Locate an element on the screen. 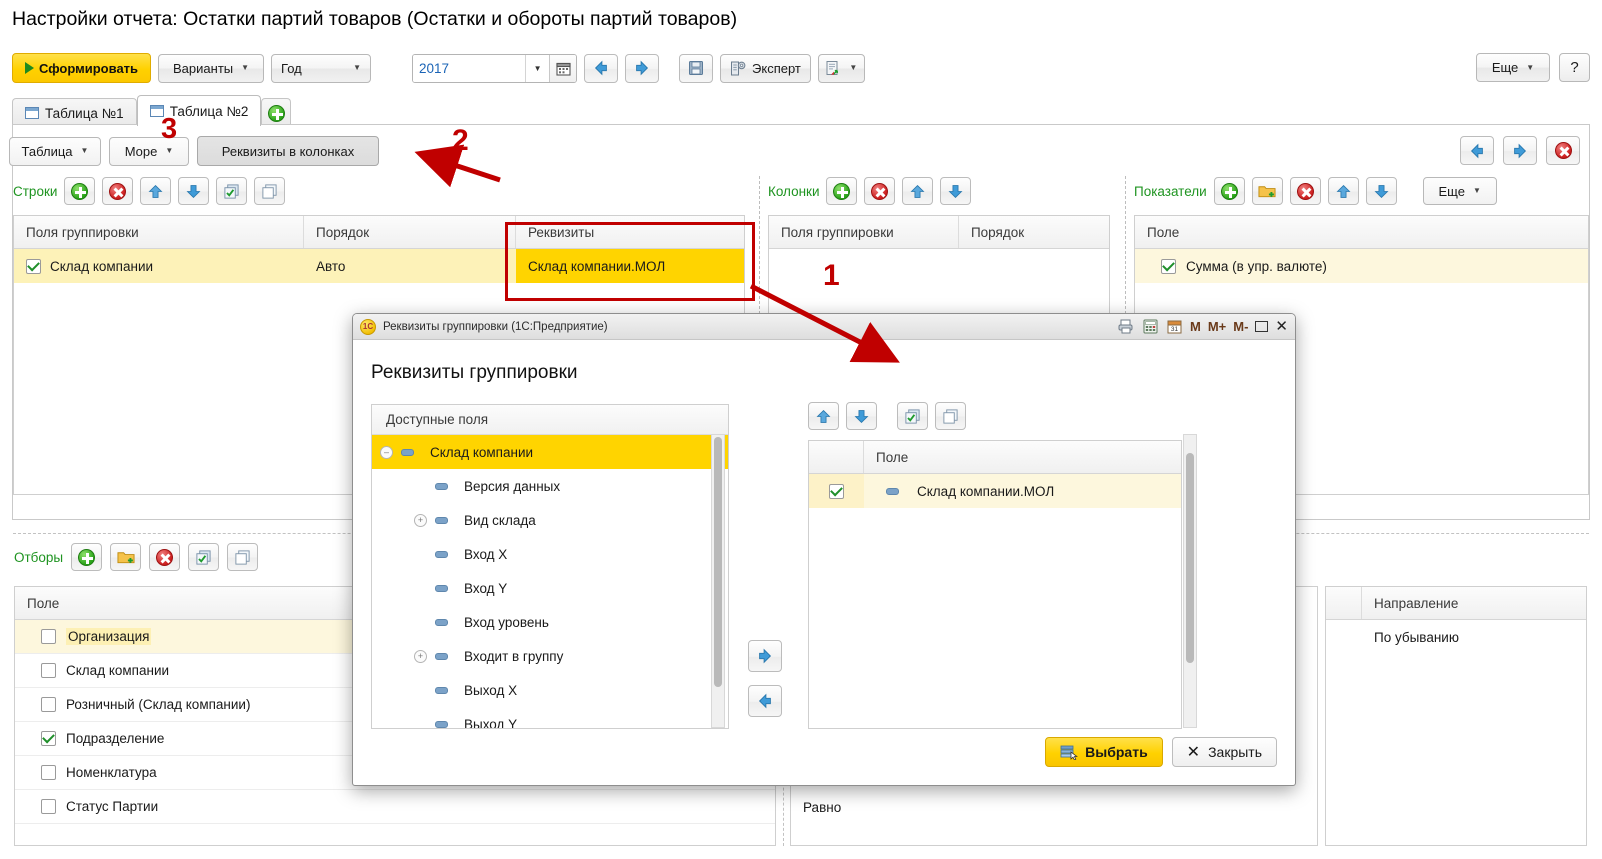 This screenshot has width=1602, height=859. columns-col-order: Порядок is located at coordinates (1034, 232).